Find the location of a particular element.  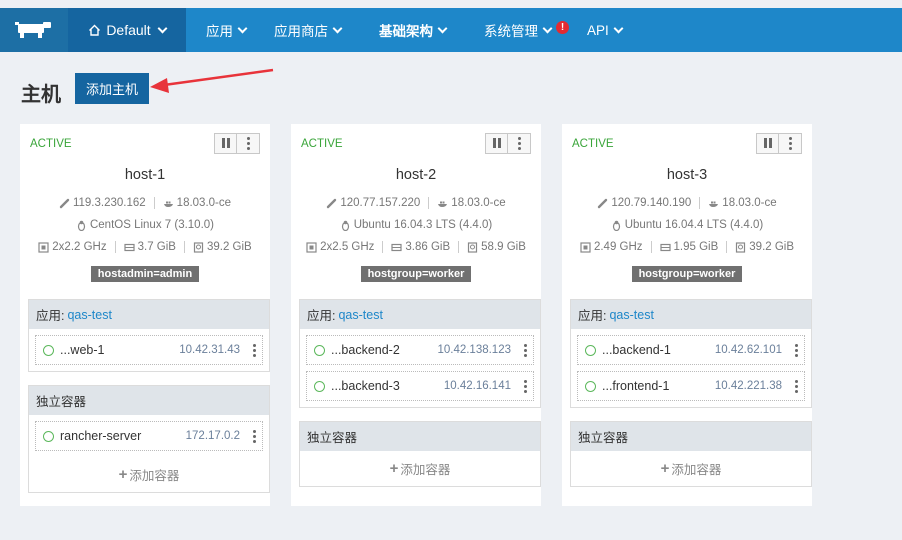

container-row: rancher-server 172.17.0.2 is located at coordinates (149, 436).